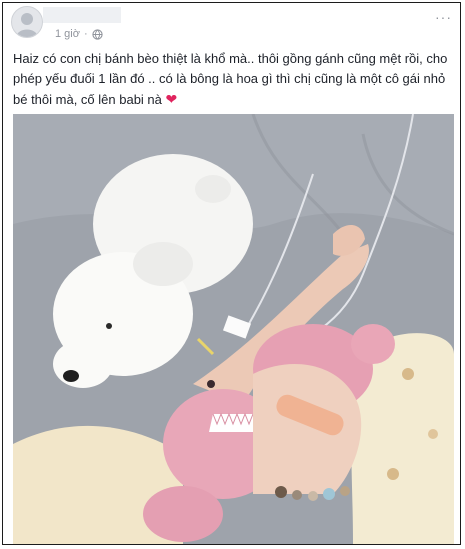  Describe the element at coordinates (171, 99) in the screenshot. I see `heart-emoji: ❤` at that location.